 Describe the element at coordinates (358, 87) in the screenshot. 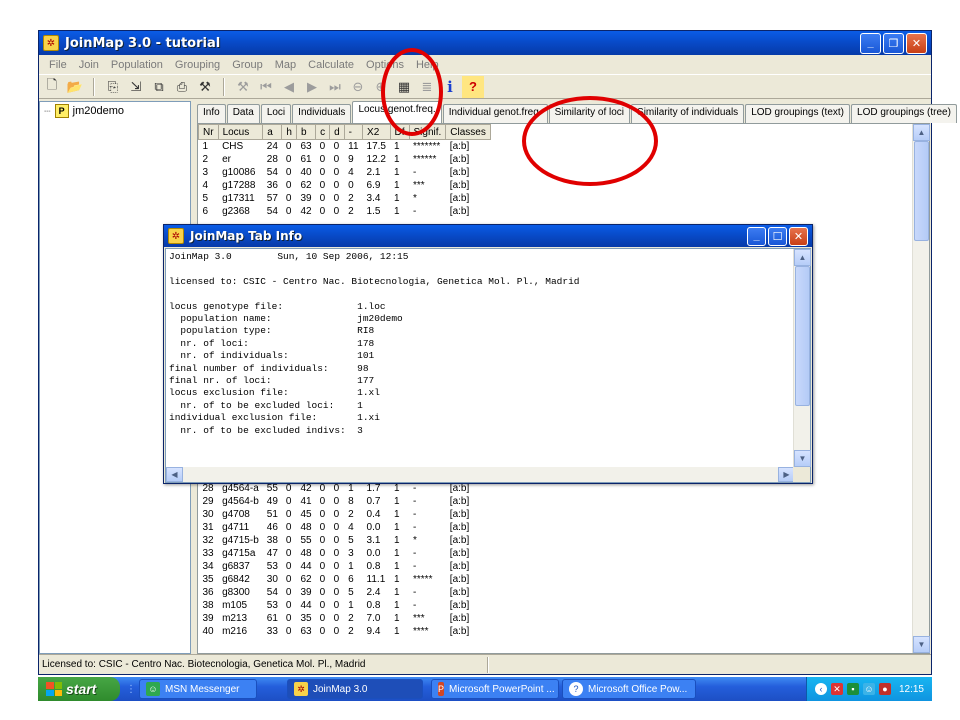

I see `zoom-out-icon: ⊖` at that location.